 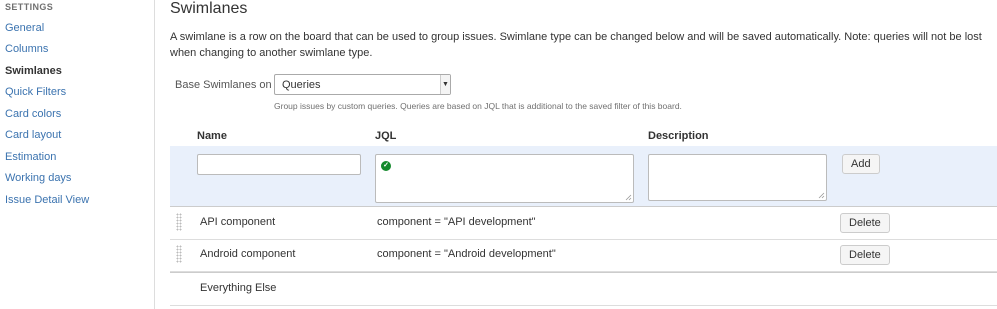 What do you see at coordinates (38, 178) in the screenshot?
I see `sidebar-item-working-days: Working days` at bounding box center [38, 178].